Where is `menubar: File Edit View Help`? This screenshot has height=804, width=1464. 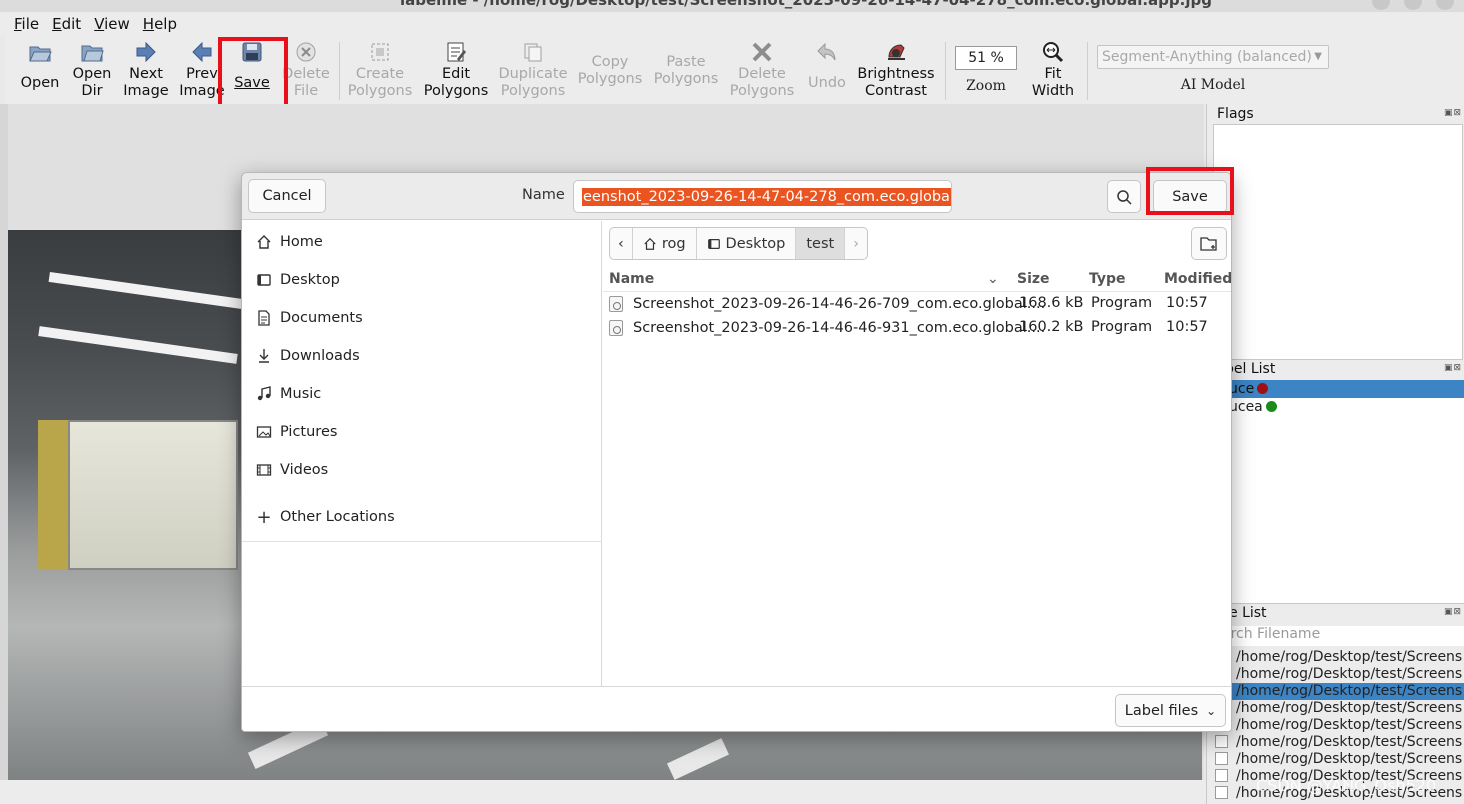
menubar: File Edit View Help is located at coordinates (732, 24).